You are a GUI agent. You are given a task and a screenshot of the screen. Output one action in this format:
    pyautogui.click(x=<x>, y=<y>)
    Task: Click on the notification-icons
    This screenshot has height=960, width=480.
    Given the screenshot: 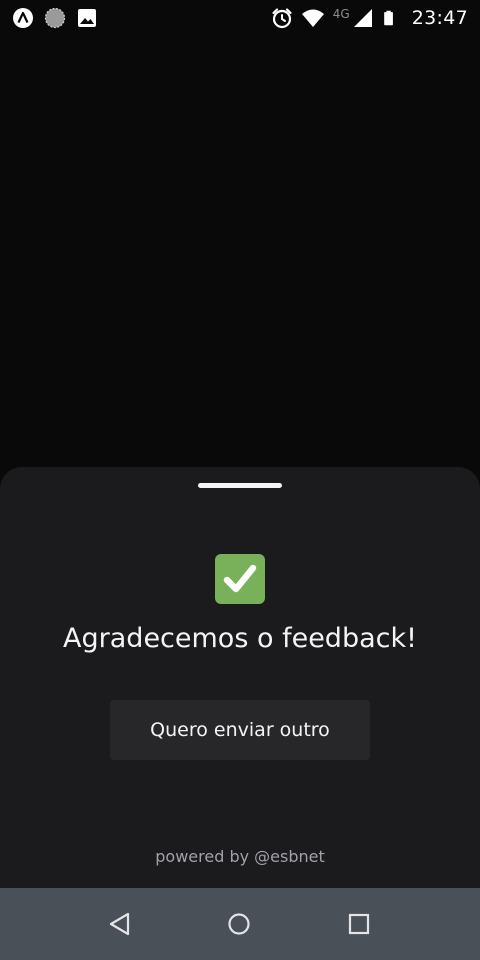 What is the action you would take?
    pyautogui.click(x=55, y=18)
    